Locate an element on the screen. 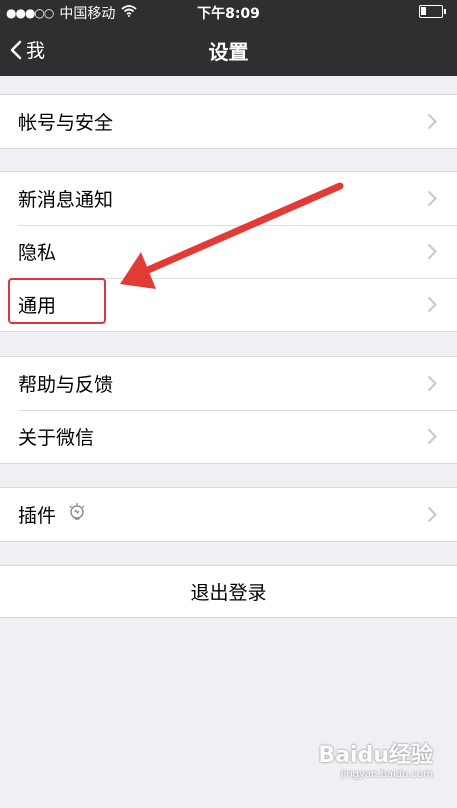 The image size is (457, 808). settings-item-label: 关于微信 is located at coordinates (56, 438).